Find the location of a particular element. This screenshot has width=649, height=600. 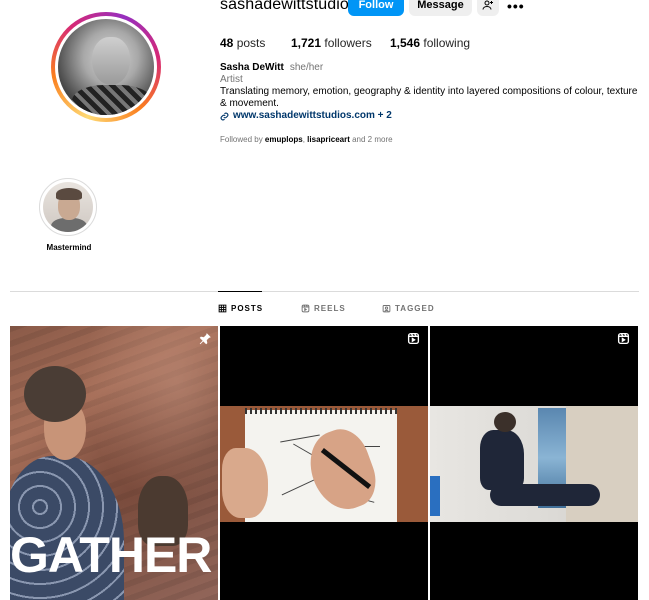

post-overlay-text: GATHER is located at coordinates (111, 555).